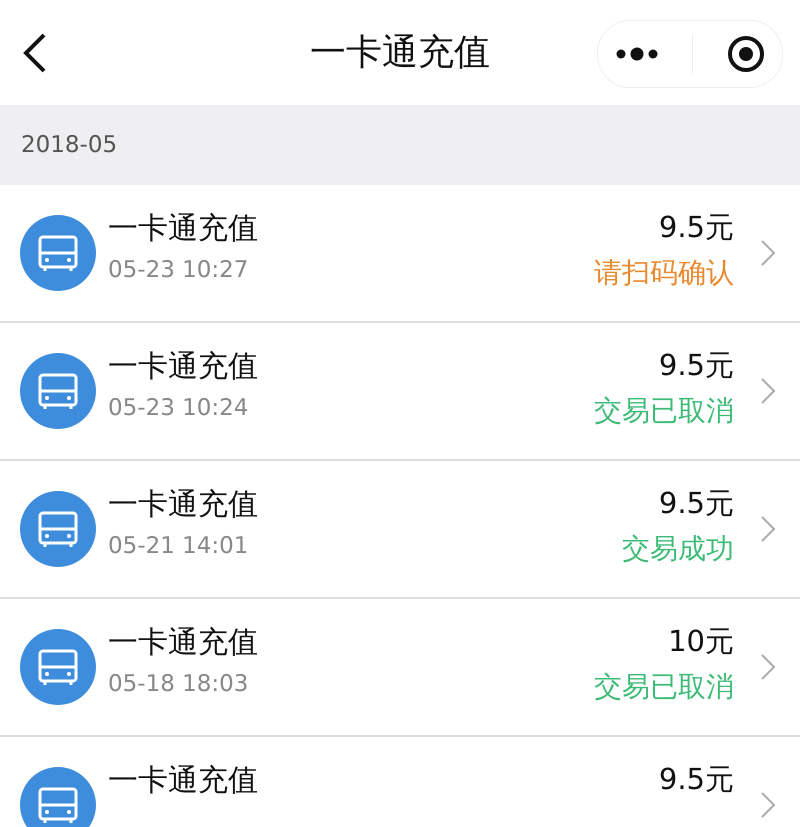 The image size is (800, 827). I want to click on close-icon, so click(746, 54).